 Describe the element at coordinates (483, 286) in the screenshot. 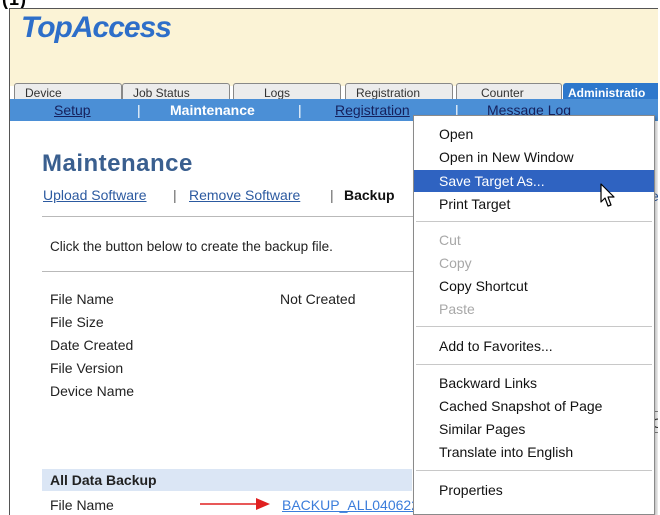

I see `menu-copy-shortcut: Copy Shortcut` at that location.